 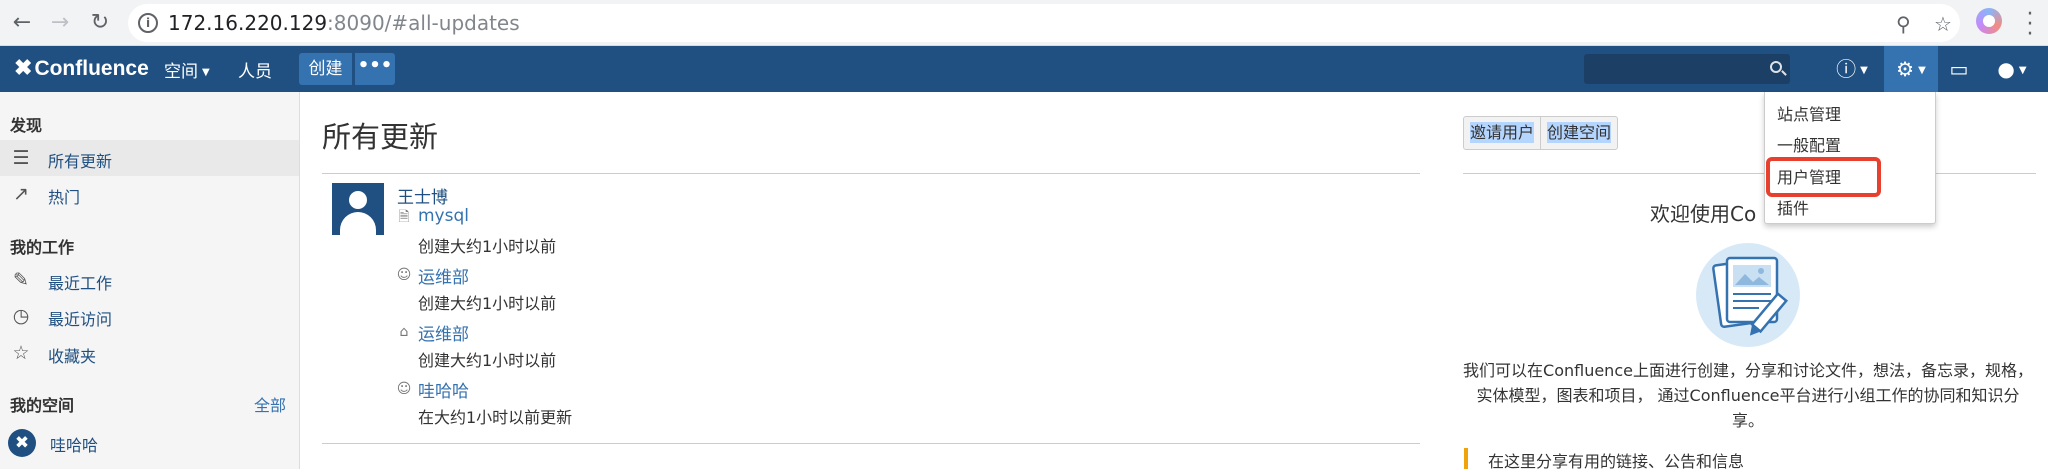 What do you see at coordinates (80, 283) in the screenshot?
I see `sidebar-item-label: 最近工作` at bounding box center [80, 283].